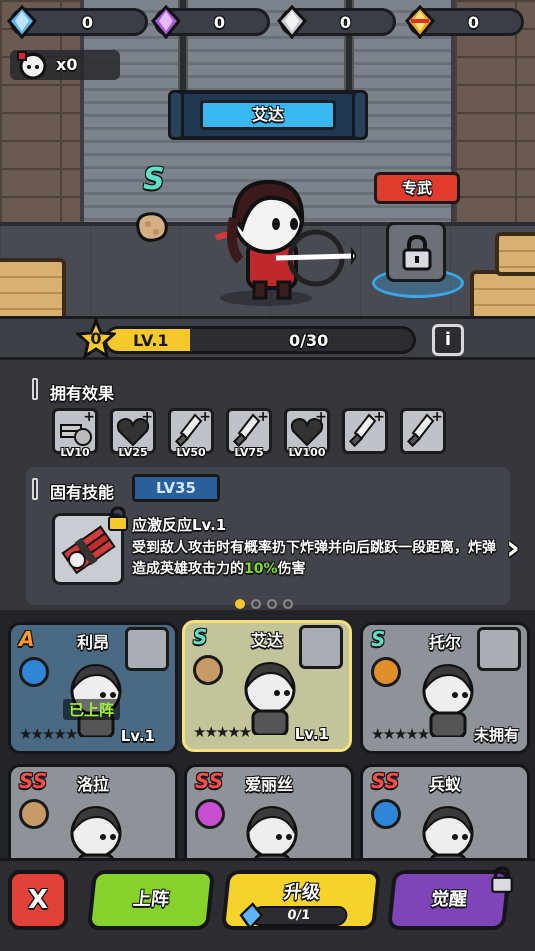 The image size is (535, 951). I want to click on currency-gold-value: 0, so click(473, 22).